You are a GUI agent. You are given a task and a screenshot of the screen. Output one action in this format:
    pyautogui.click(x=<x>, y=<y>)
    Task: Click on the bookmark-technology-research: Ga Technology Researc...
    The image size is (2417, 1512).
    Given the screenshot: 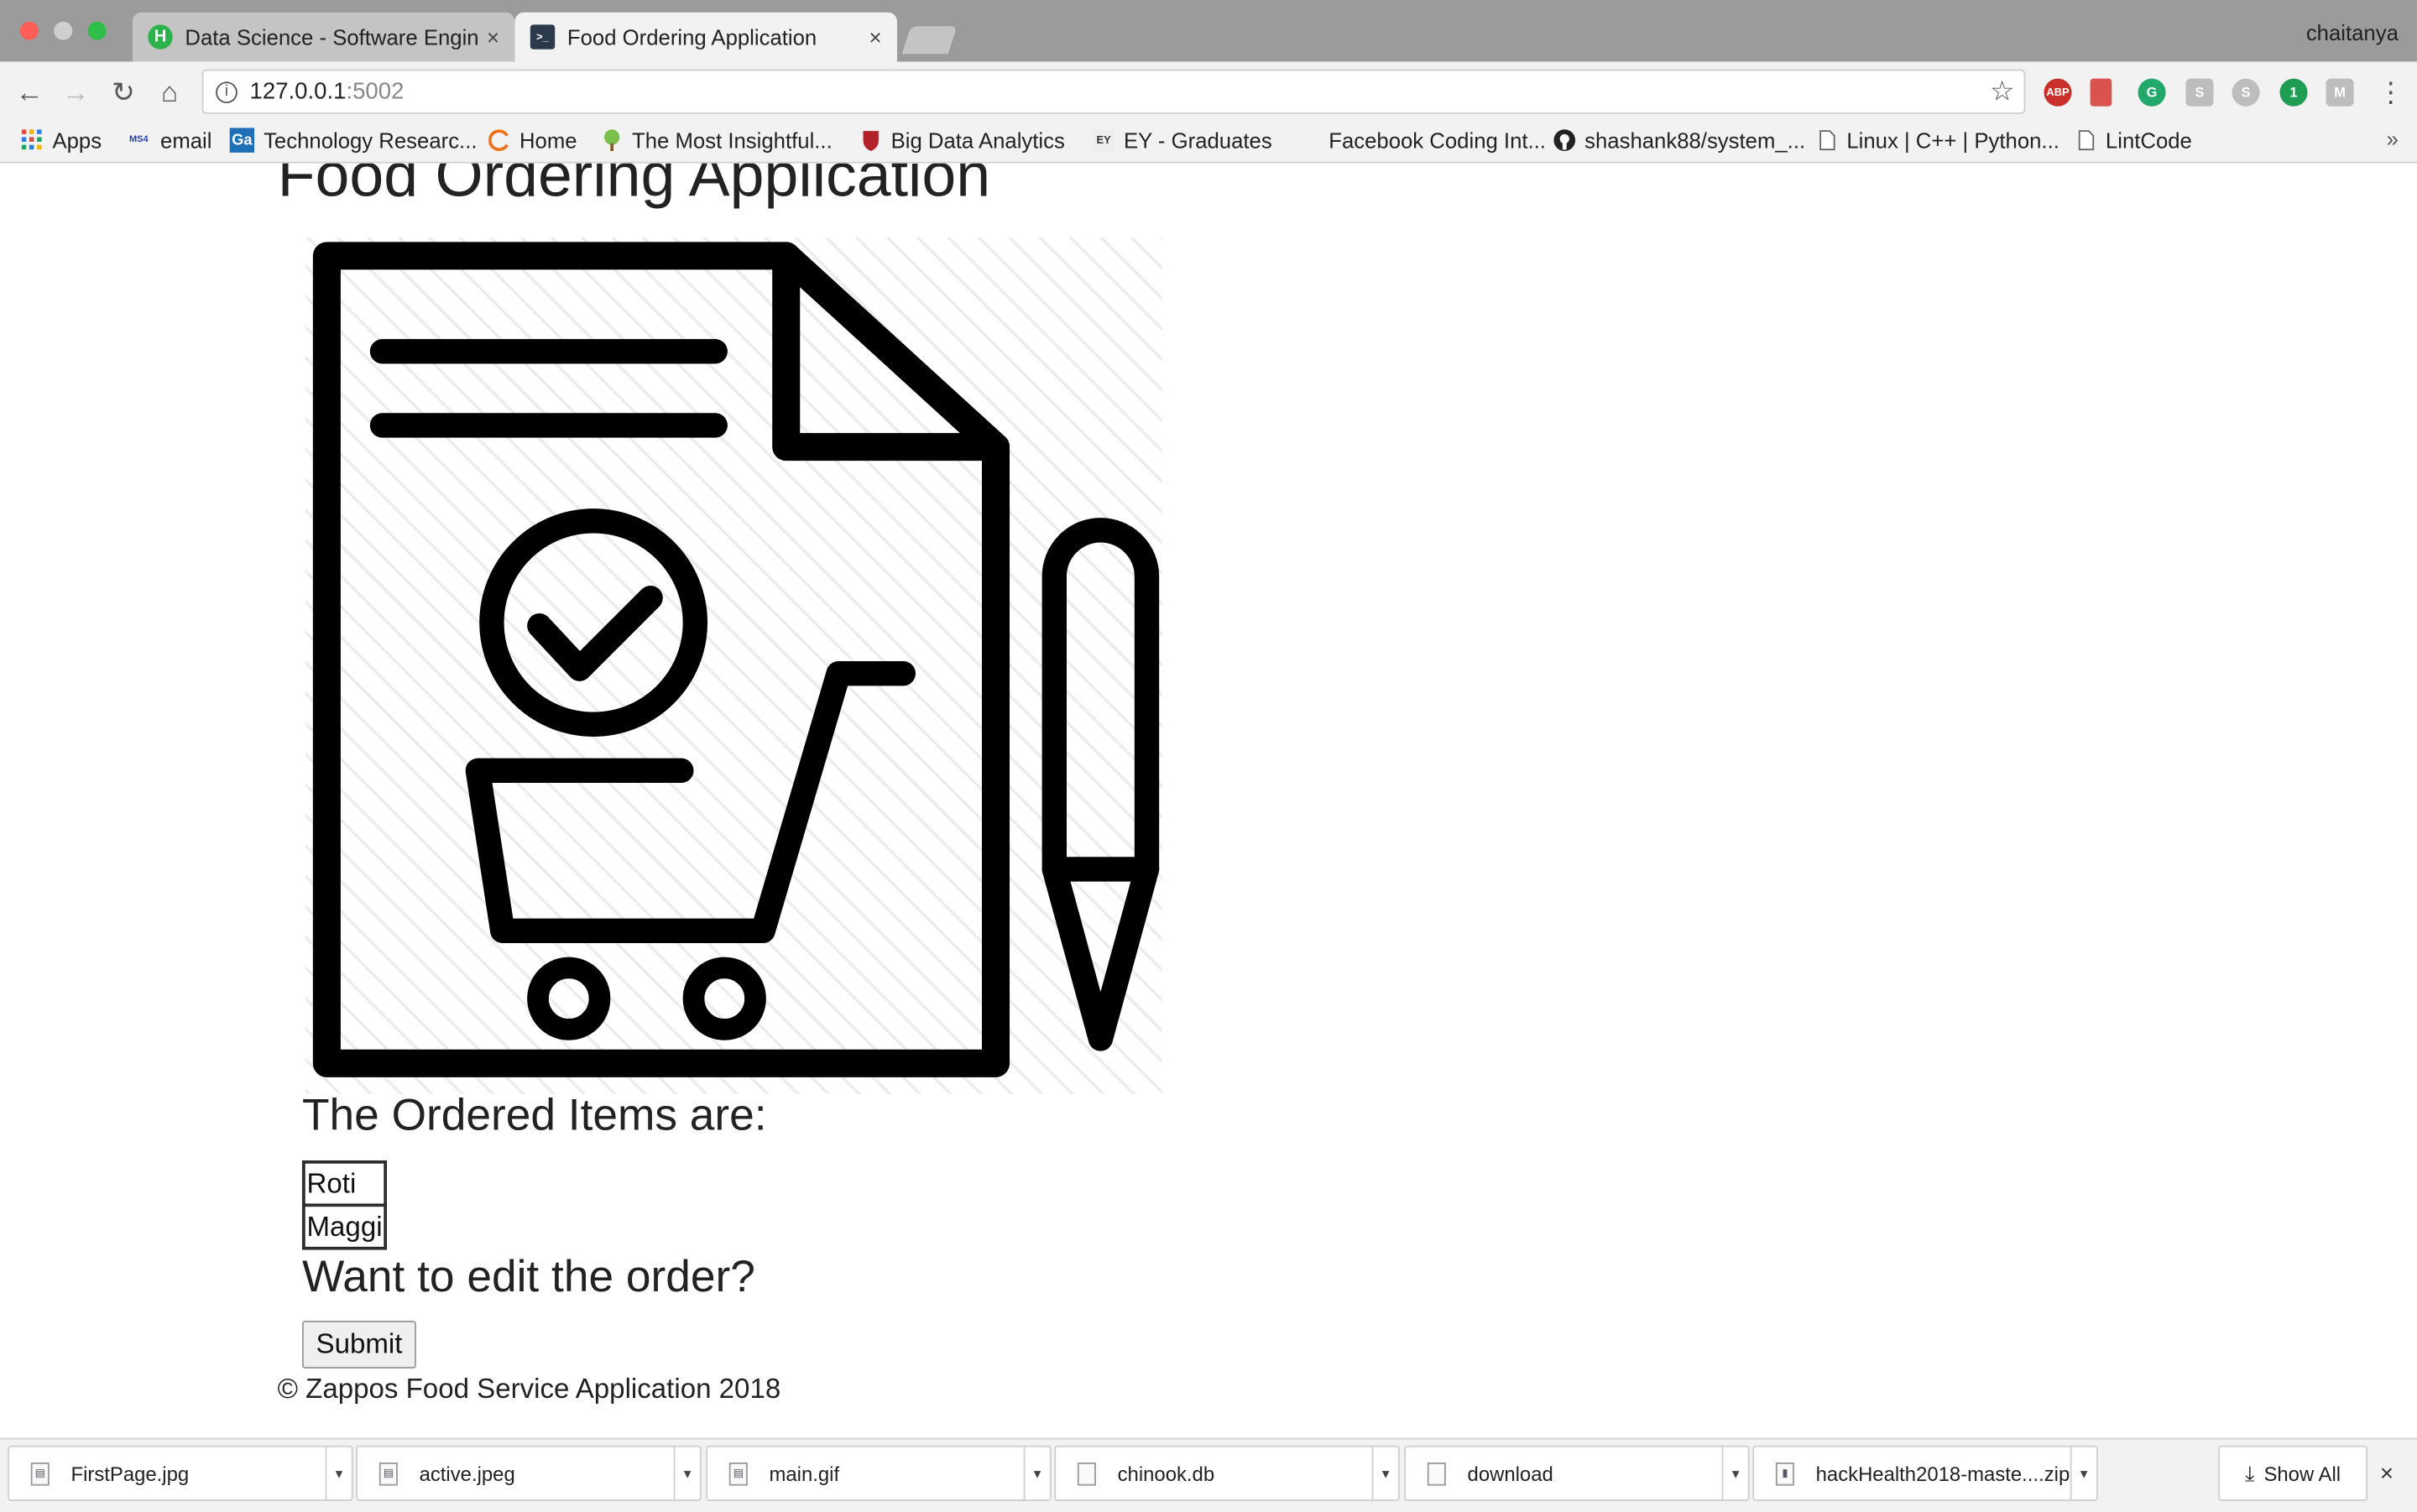 What is the action you would take?
    pyautogui.click(x=353, y=141)
    